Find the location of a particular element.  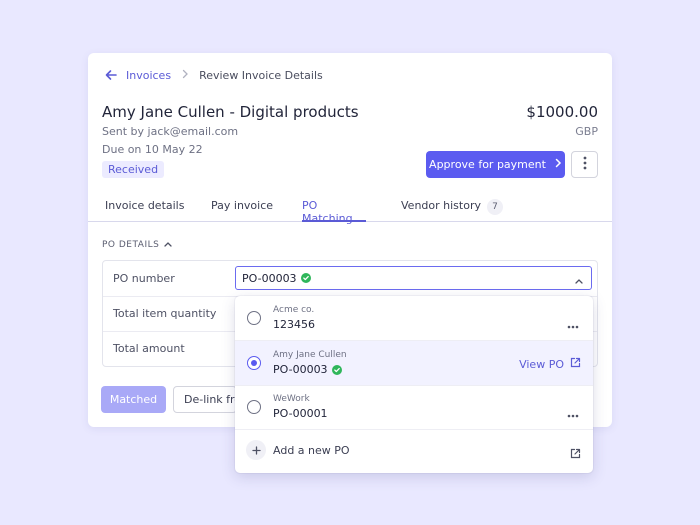

add-new-po-label: Add a new PO is located at coordinates (311, 450).